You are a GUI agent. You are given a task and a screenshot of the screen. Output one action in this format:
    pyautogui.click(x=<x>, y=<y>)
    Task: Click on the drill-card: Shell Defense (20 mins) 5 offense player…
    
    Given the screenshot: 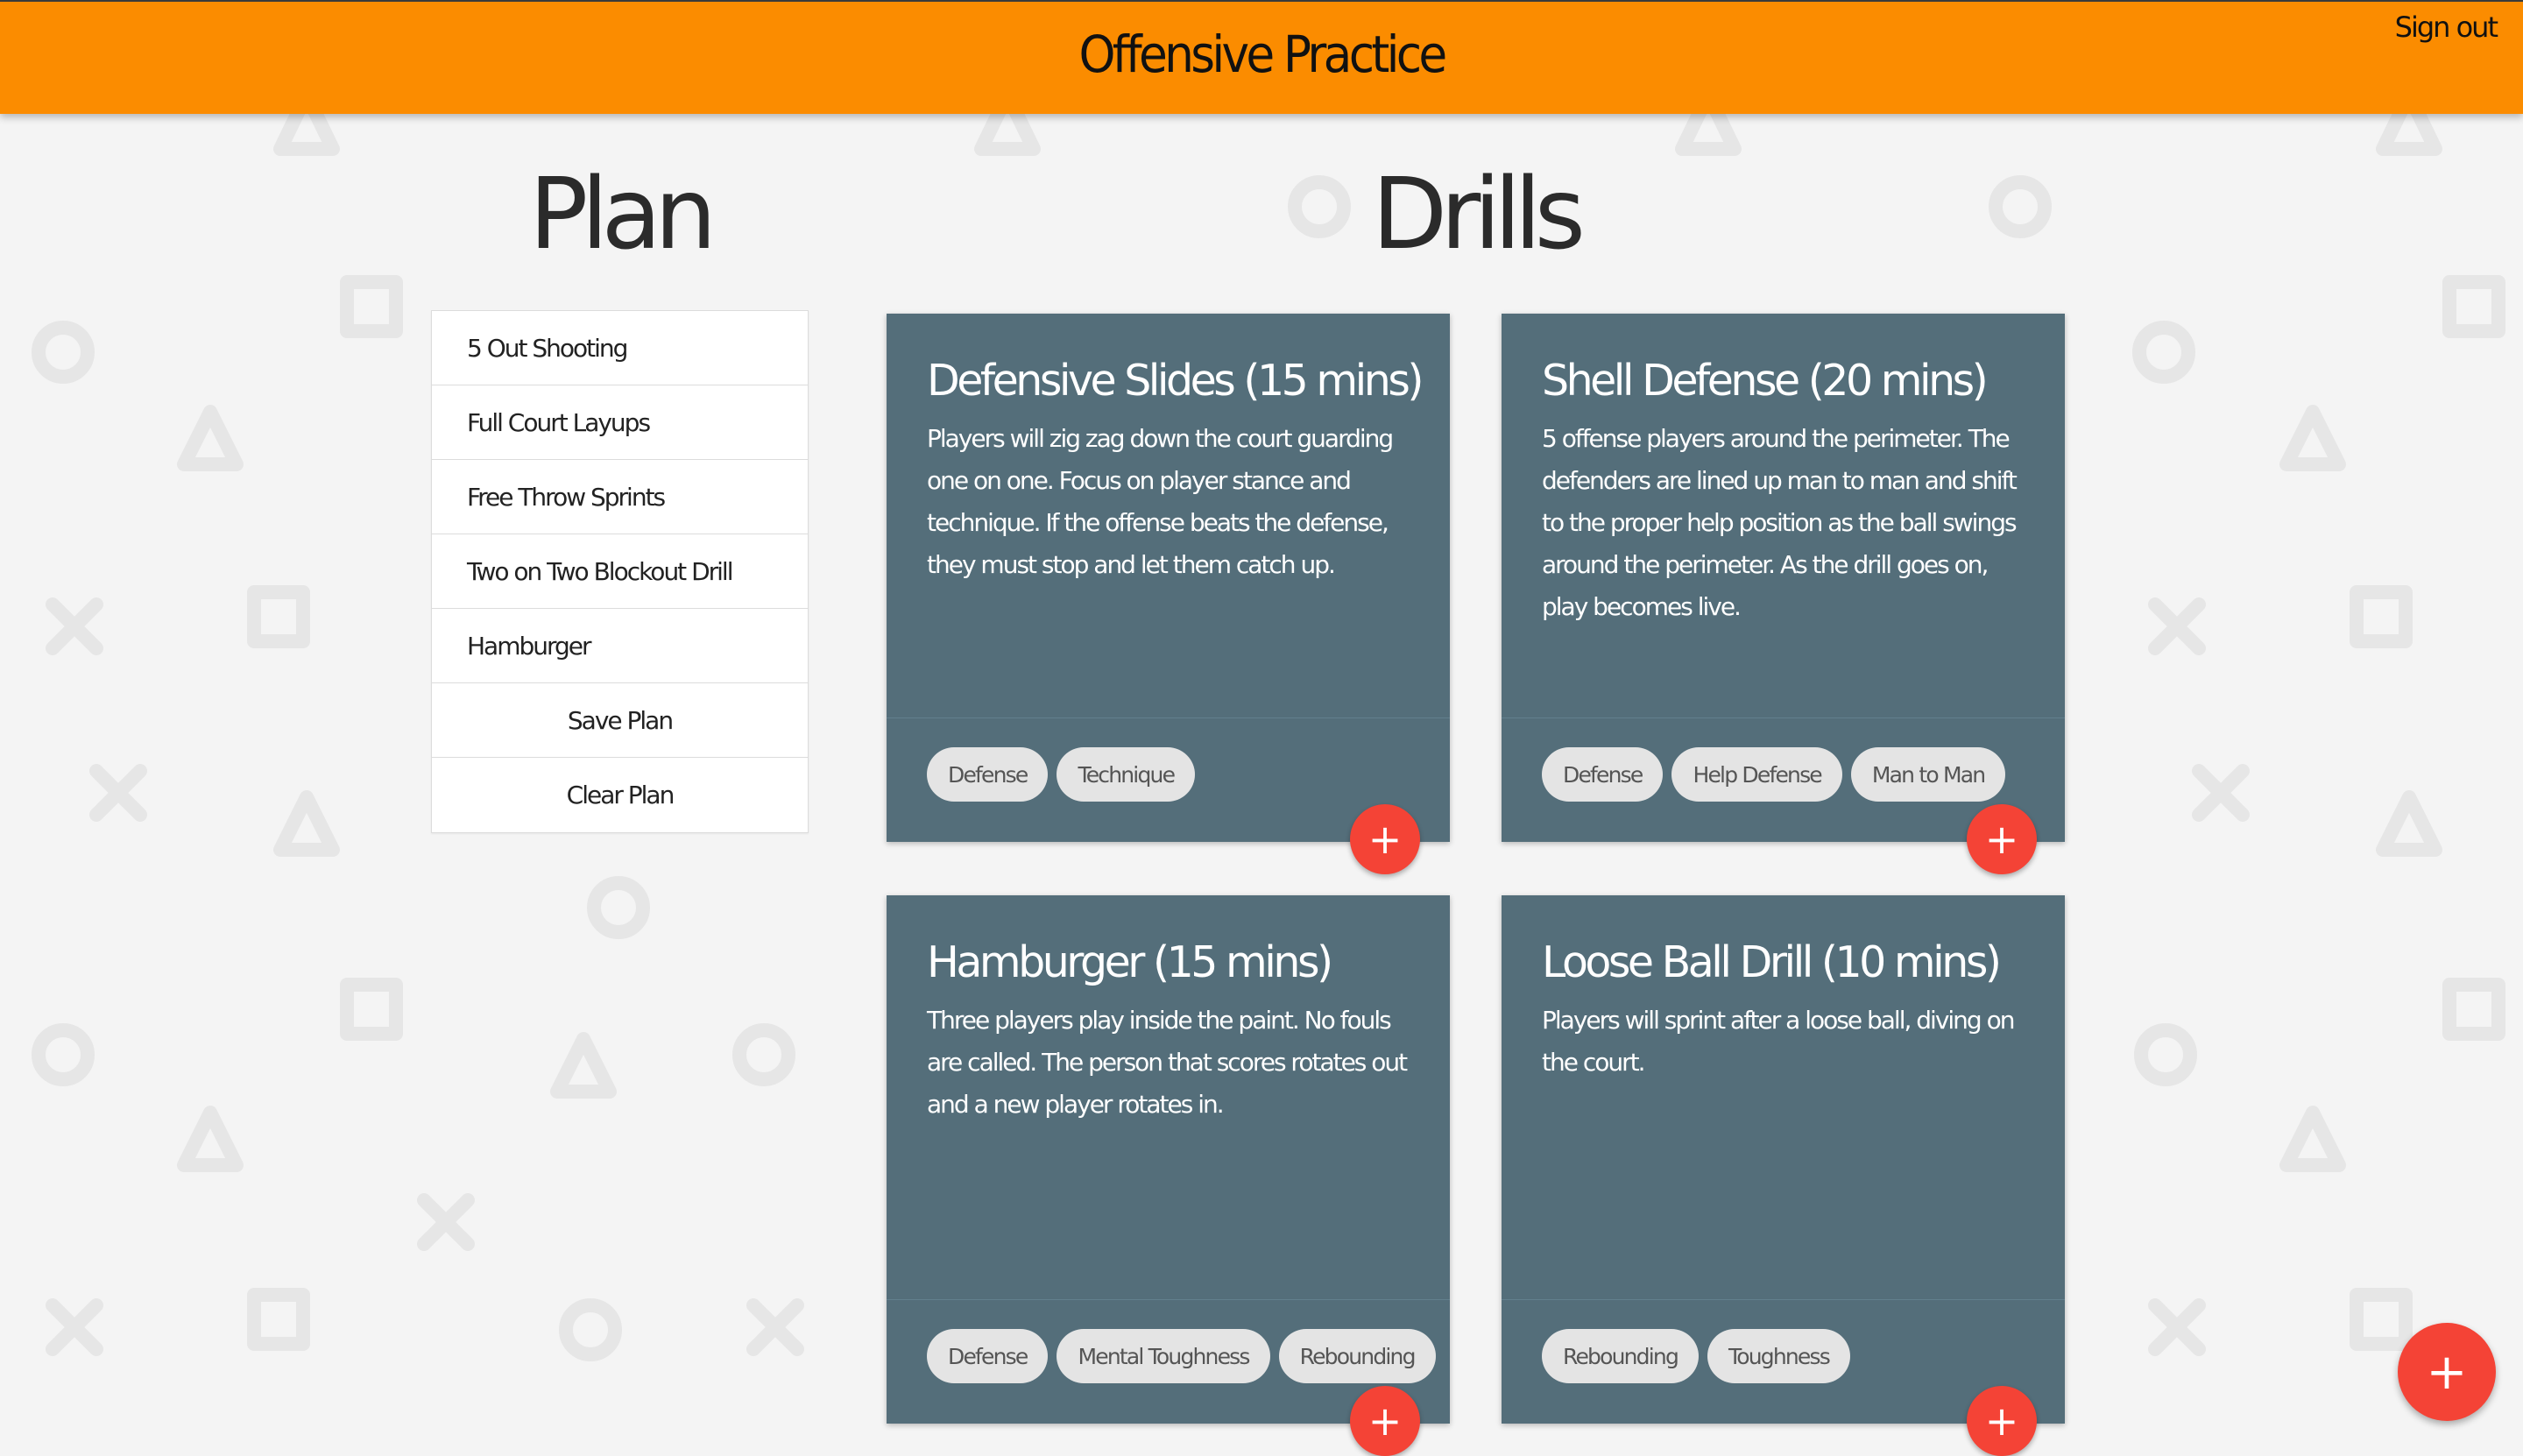 What is the action you would take?
    pyautogui.click(x=1783, y=578)
    